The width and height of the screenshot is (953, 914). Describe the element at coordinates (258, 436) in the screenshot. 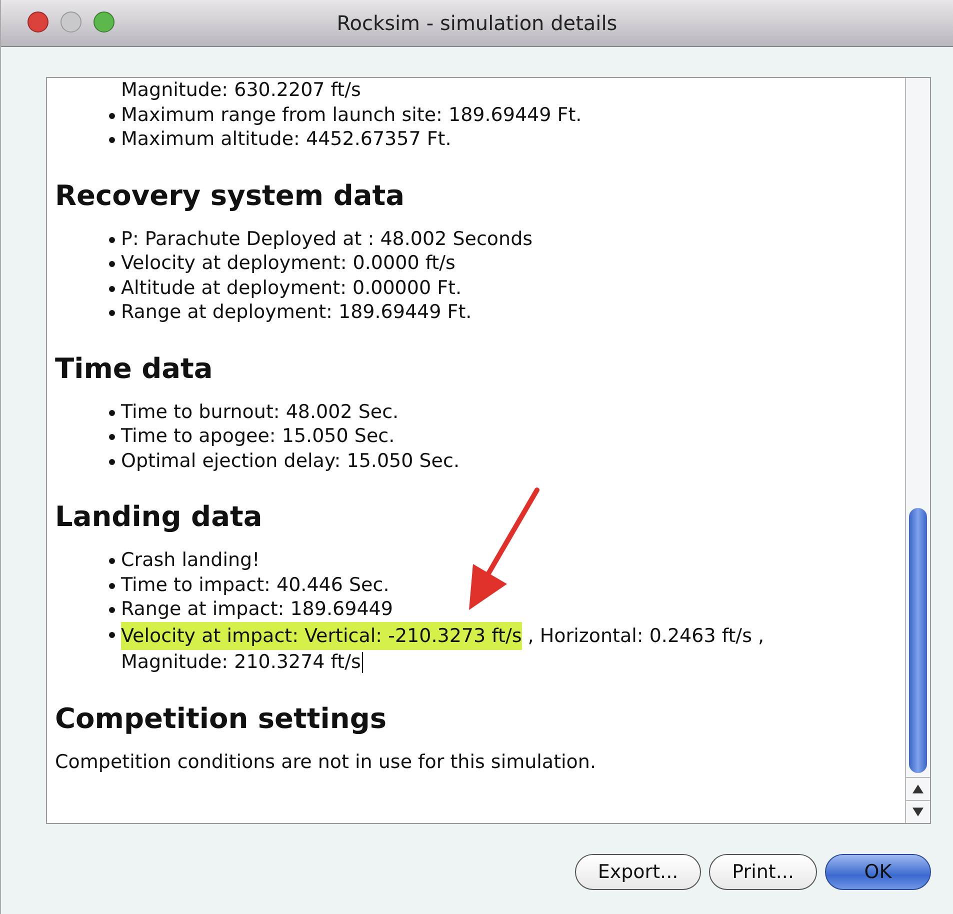

I see `item-text: Time to apogee: 15.050 Sec.` at that location.